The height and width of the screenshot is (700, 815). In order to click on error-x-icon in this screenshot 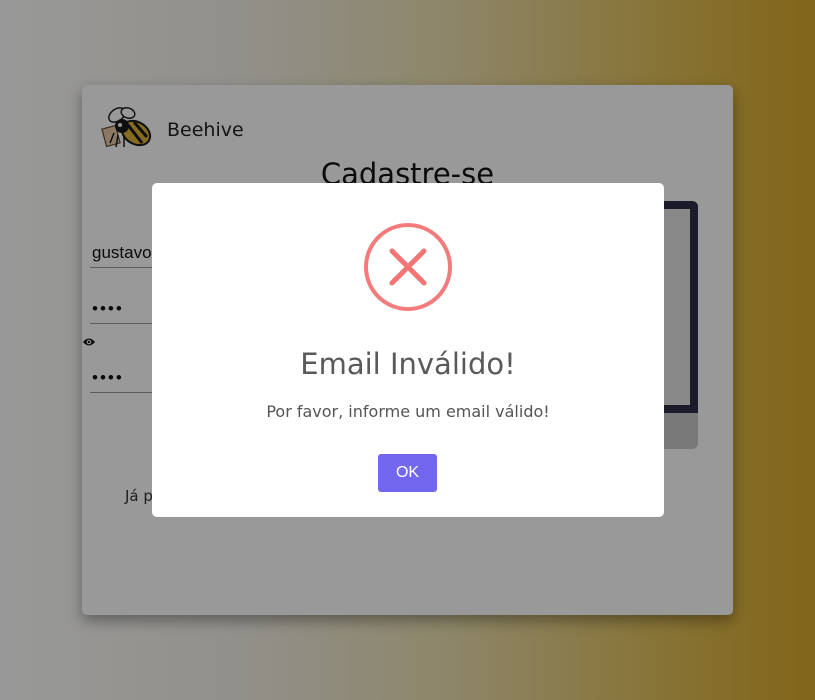, I will do `click(408, 267)`.